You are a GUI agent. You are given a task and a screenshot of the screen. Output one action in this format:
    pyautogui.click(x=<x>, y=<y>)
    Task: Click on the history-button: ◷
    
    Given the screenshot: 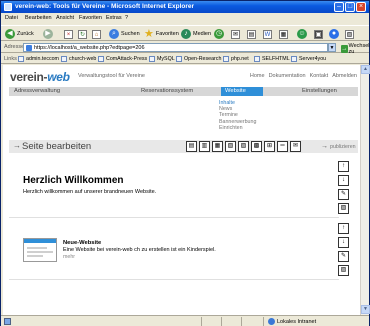 What is the action you would take?
    pyautogui.click(x=219, y=34)
    